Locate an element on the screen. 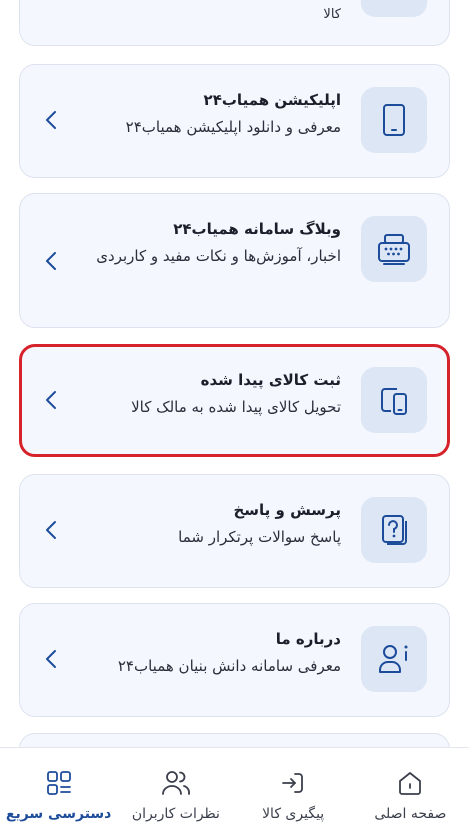 This screenshot has height=834, width=469. card-blog-desc: اخبار، آموزش‌ها و نکات مفید و کاربردی is located at coordinates (218, 256).